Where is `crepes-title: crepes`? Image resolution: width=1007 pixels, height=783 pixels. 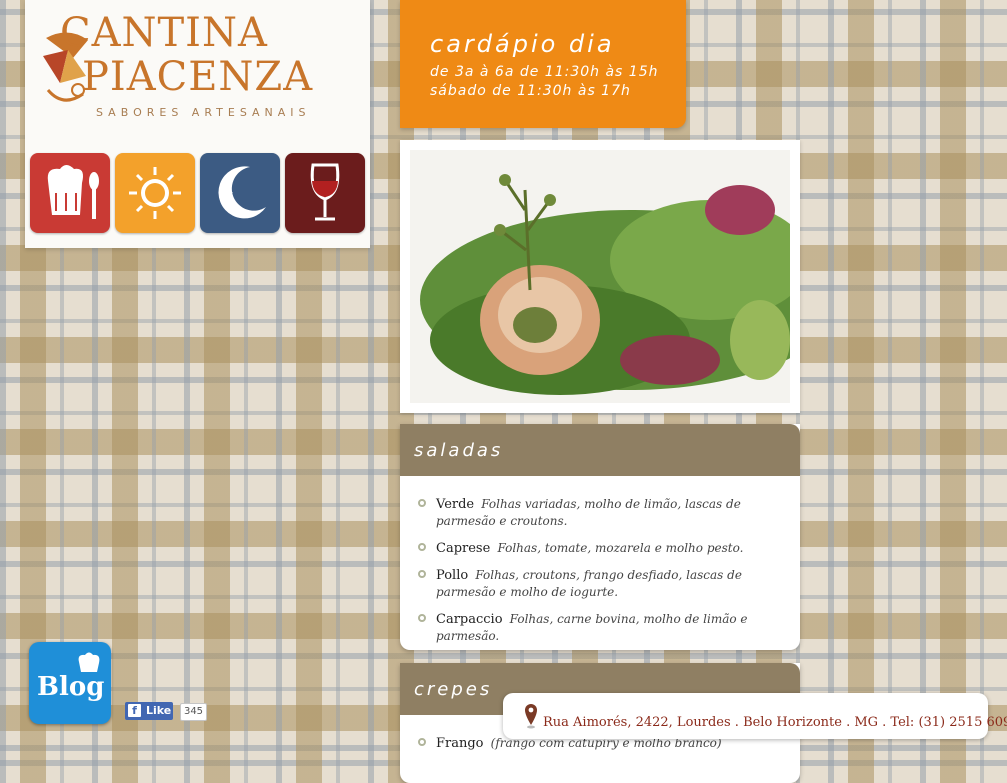
crepes-title: crepes is located at coordinates (453, 689).